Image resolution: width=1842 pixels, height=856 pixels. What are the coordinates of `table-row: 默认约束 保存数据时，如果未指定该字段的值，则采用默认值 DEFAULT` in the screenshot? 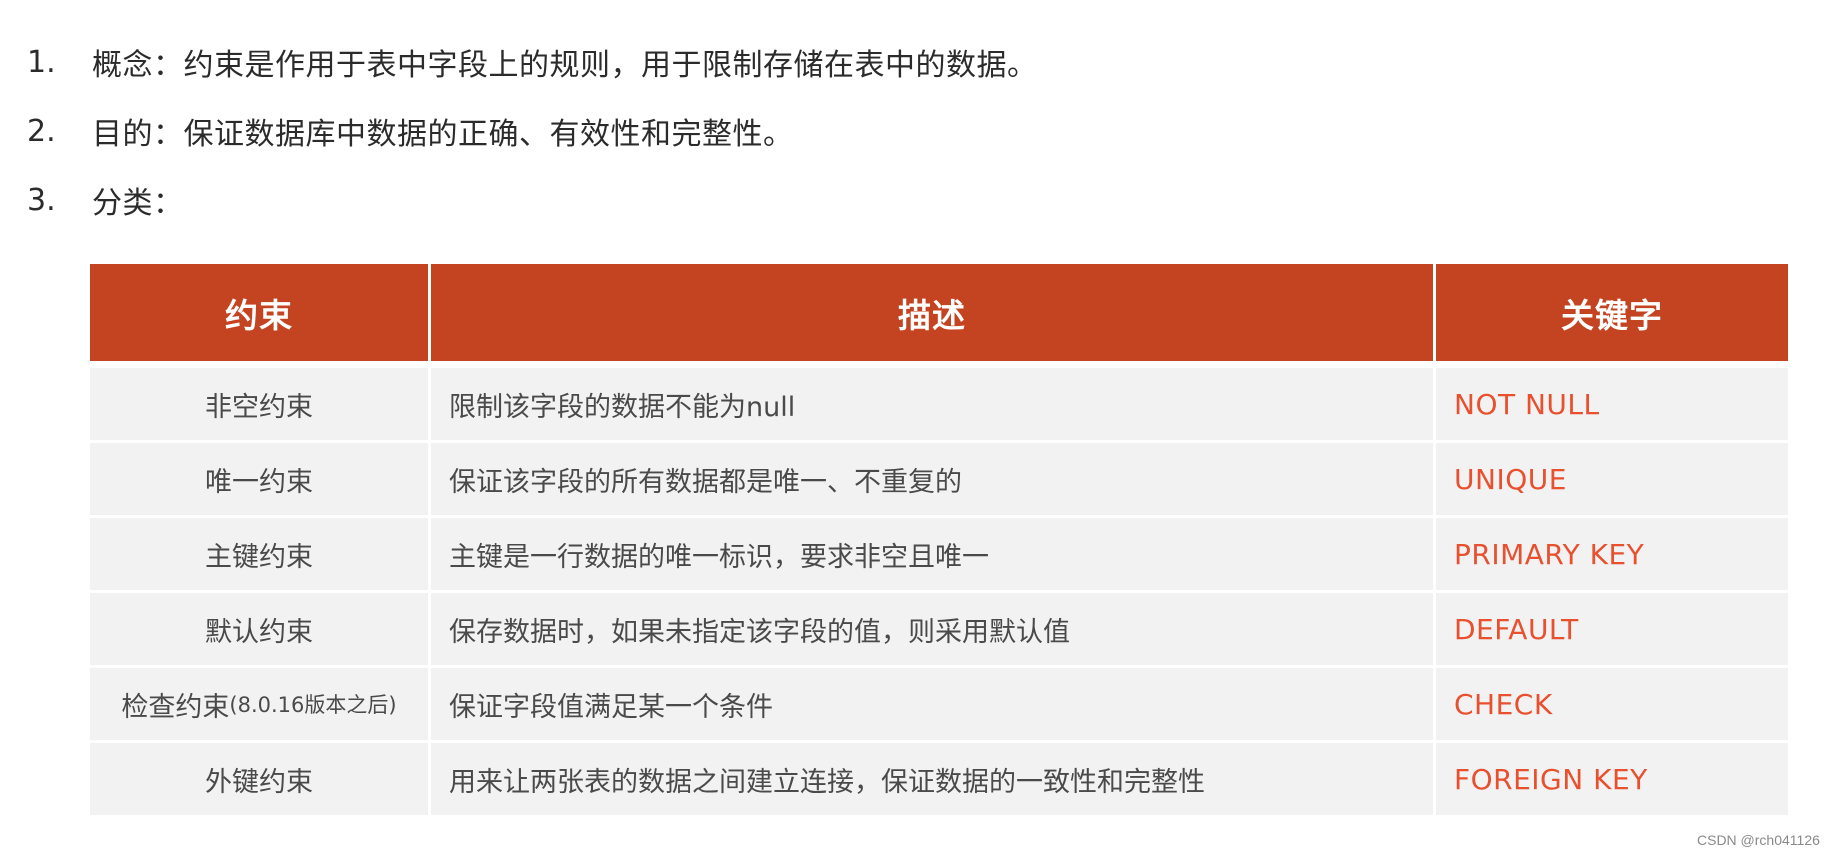 It's located at (939, 629).